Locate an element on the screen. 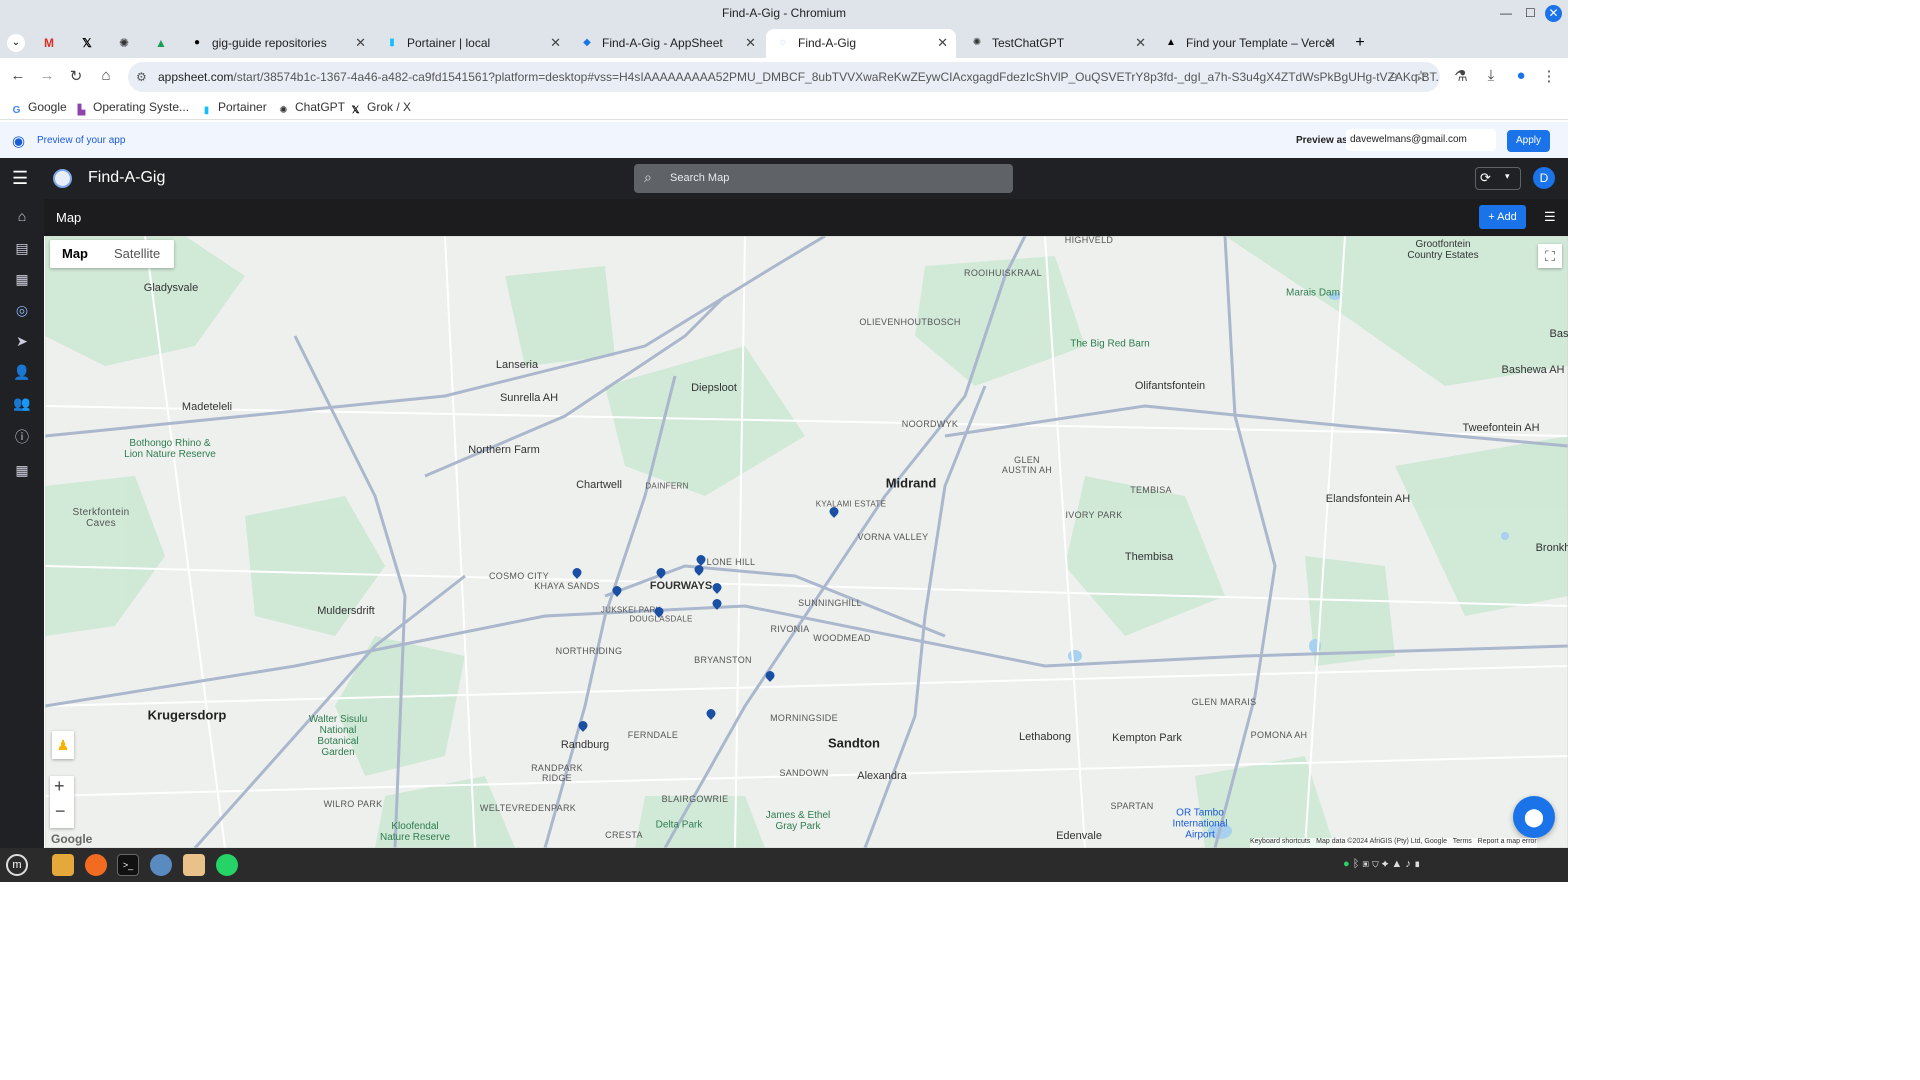 Image resolution: width=1920 pixels, height=1080 pixels. map-type-control: Map Satellite is located at coordinates (112, 254).